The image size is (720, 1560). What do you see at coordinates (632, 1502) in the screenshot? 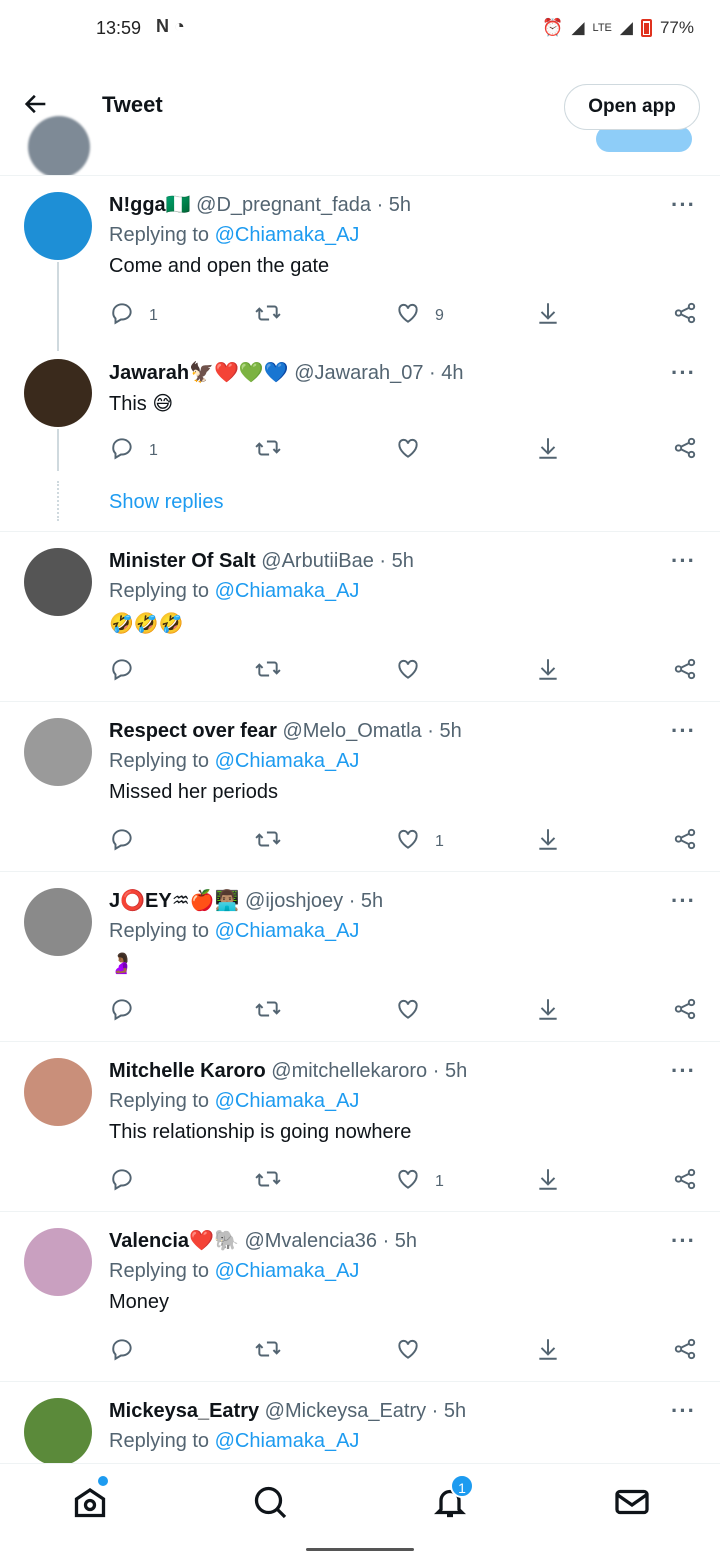
I see `mail-icon` at bounding box center [632, 1502].